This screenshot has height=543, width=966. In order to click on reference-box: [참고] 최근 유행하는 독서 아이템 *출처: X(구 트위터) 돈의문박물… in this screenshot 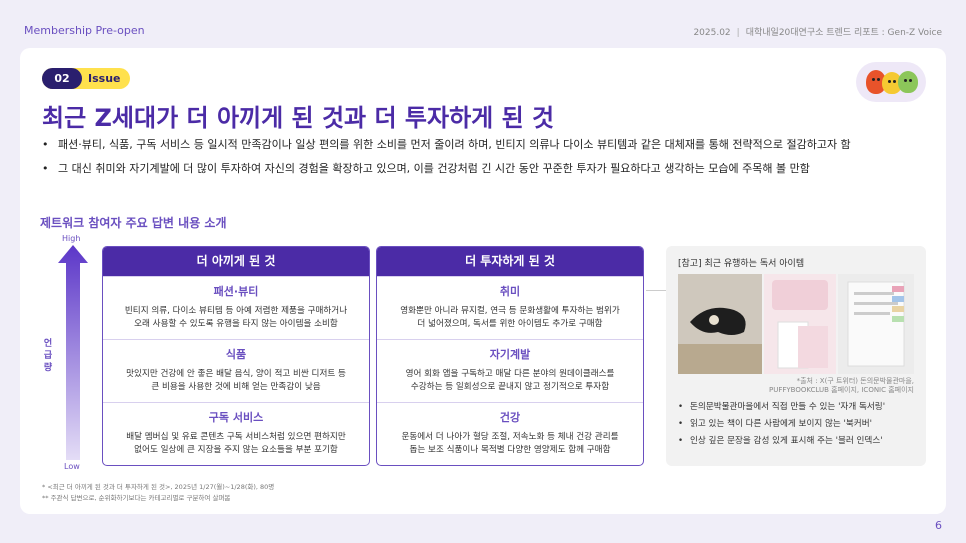, I will do `click(796, 356)`.